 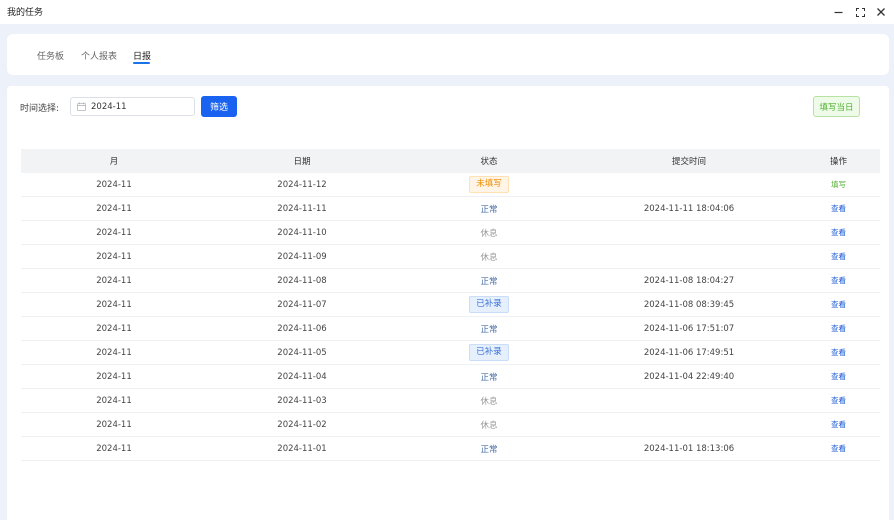 I want to click on cell-submit-time-text: 2024-11-06 17:49:51, so click(x=689, y=352).